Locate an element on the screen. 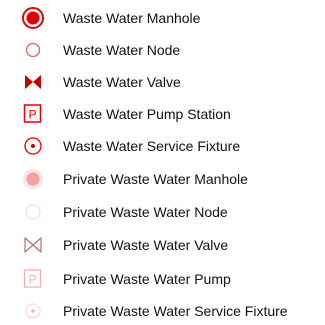  legend-label: Waste Water Valve is located at coordinates (122, 82).